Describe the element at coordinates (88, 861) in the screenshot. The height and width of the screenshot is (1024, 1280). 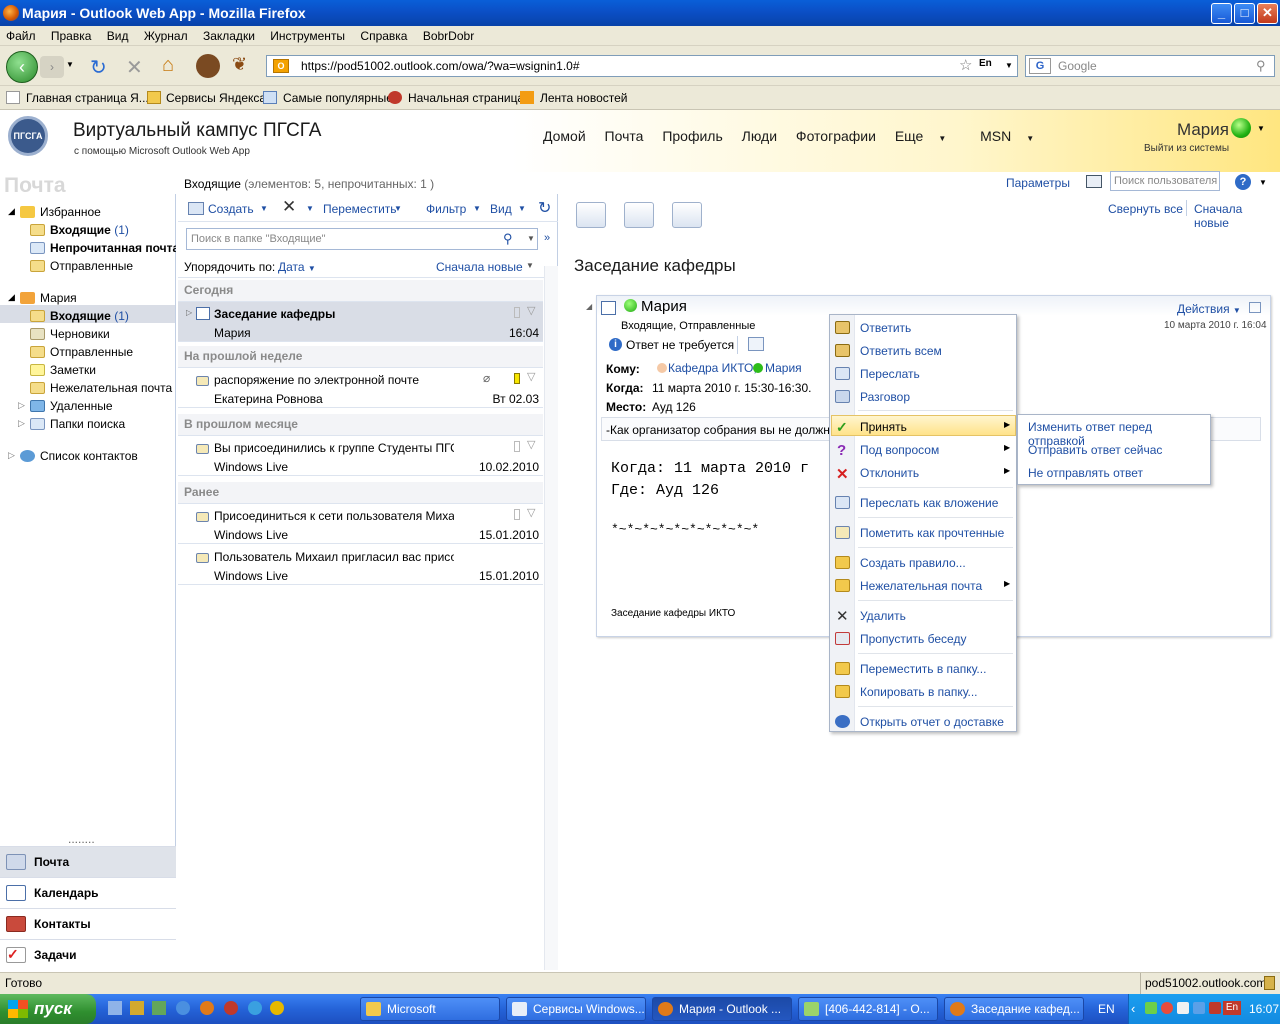
I see `module-mail: Почта` at that location.